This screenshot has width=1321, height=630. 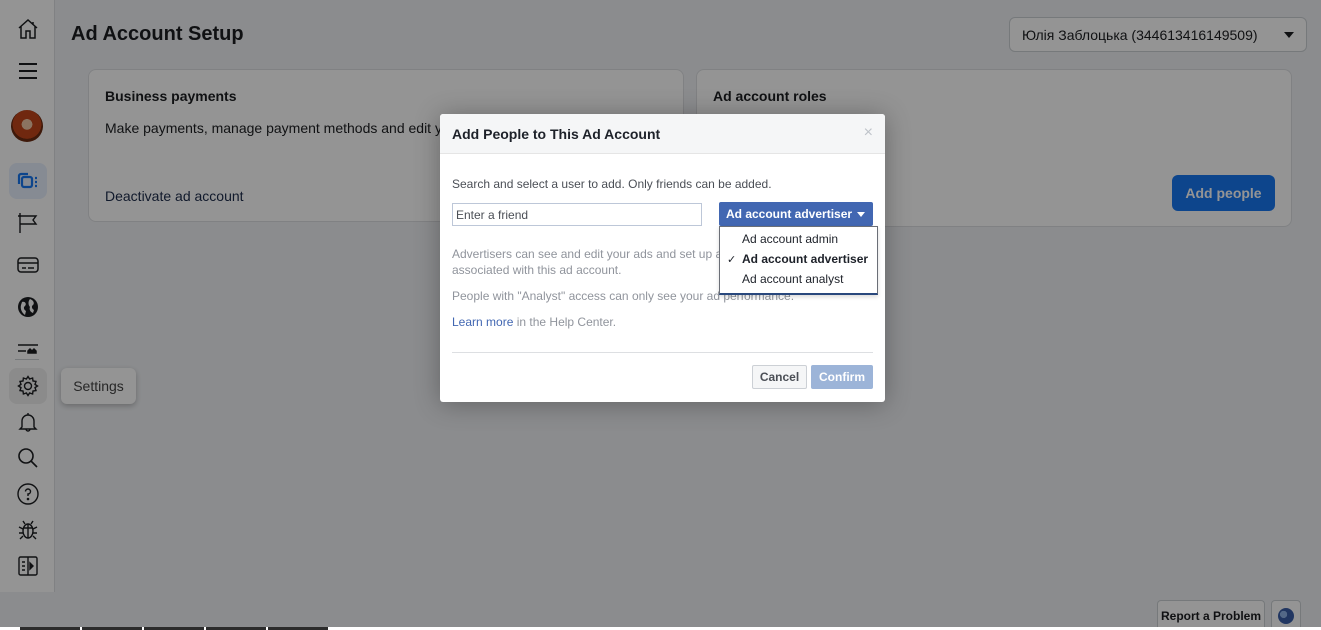 I want to click on role-option-analyst: Ad account analyst, so click(x=798, y=279).